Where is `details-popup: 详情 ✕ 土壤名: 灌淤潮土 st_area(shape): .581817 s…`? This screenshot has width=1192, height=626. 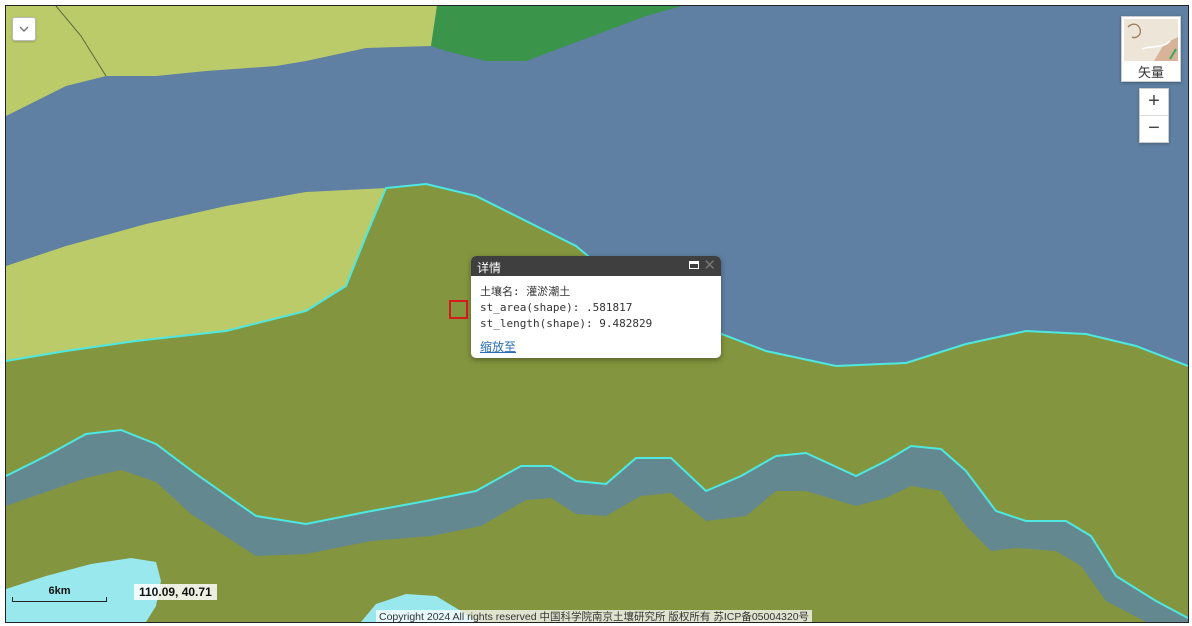 details-popup: 详情 ✕ 土壤名: 灌淤潮土 st_area(shape): .581817 s… is located at coordinates (596, 307).